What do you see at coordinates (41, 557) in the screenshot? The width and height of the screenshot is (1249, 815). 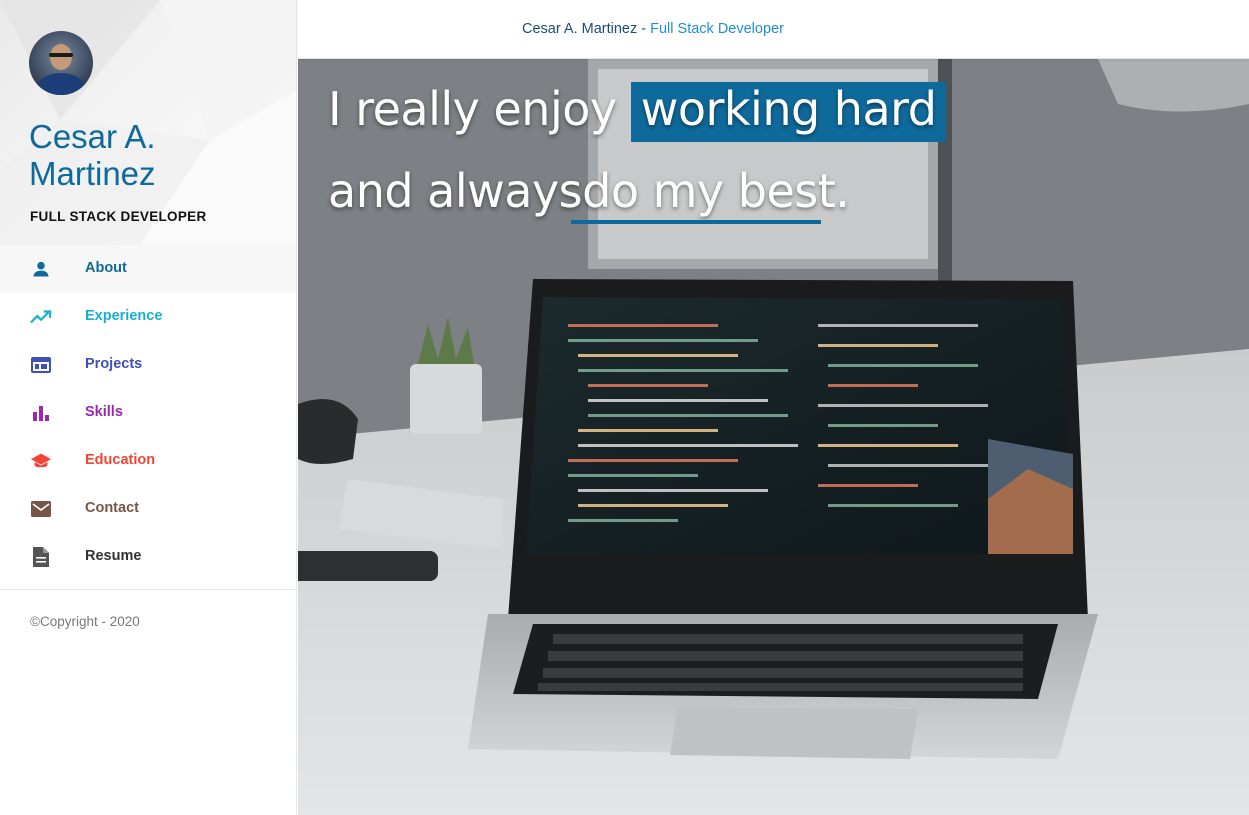 I see `document-icon` at bounding box center [41, 557].